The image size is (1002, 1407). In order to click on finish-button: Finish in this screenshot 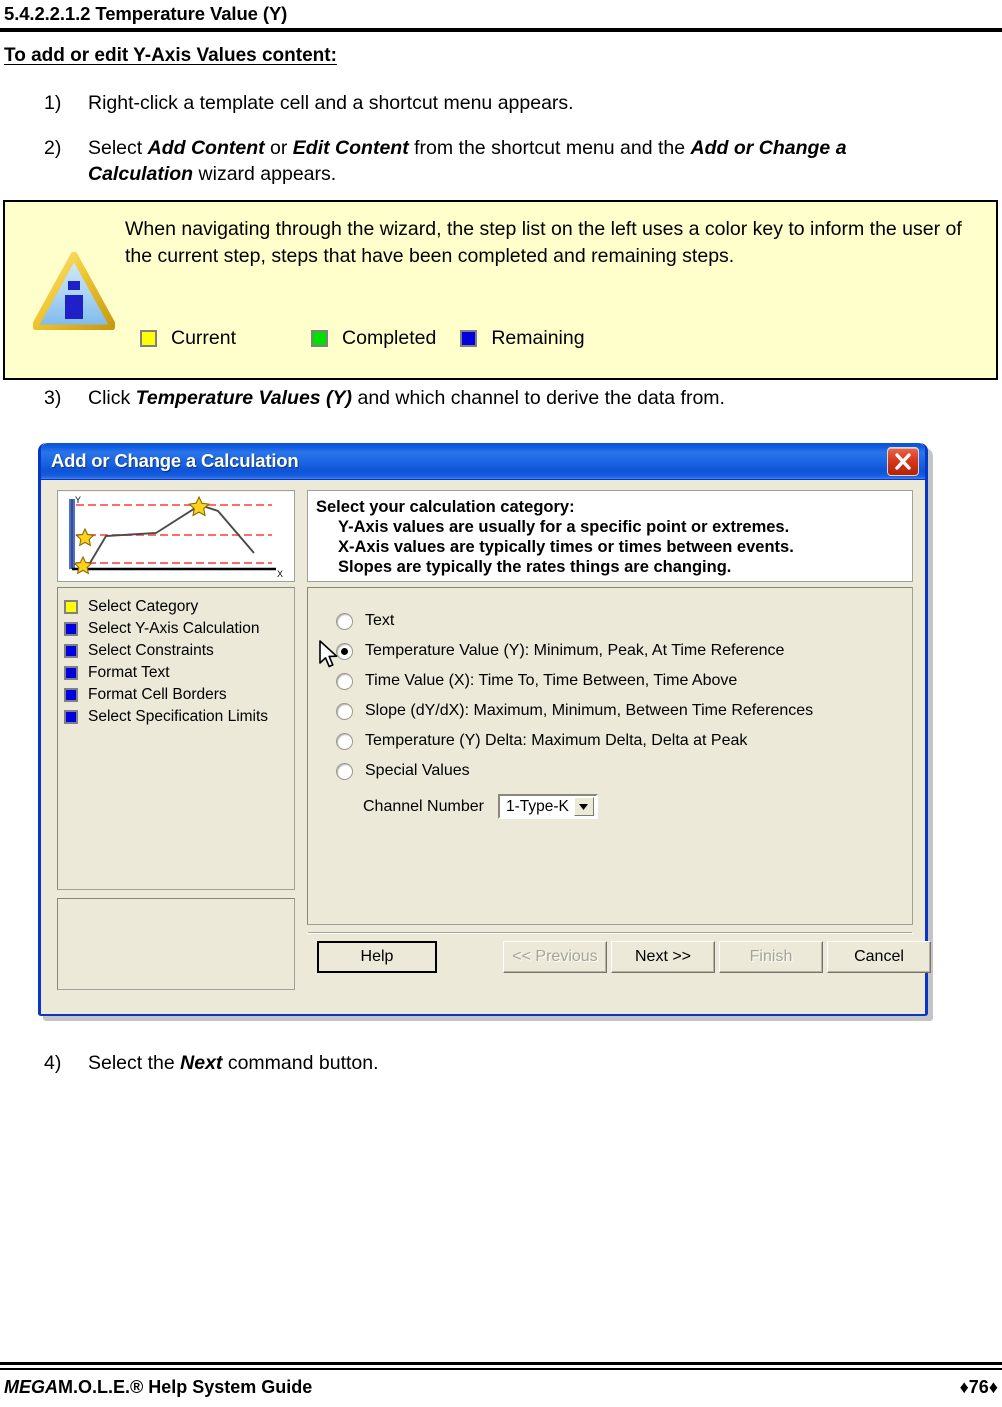, I will do `click(771, 957)`.